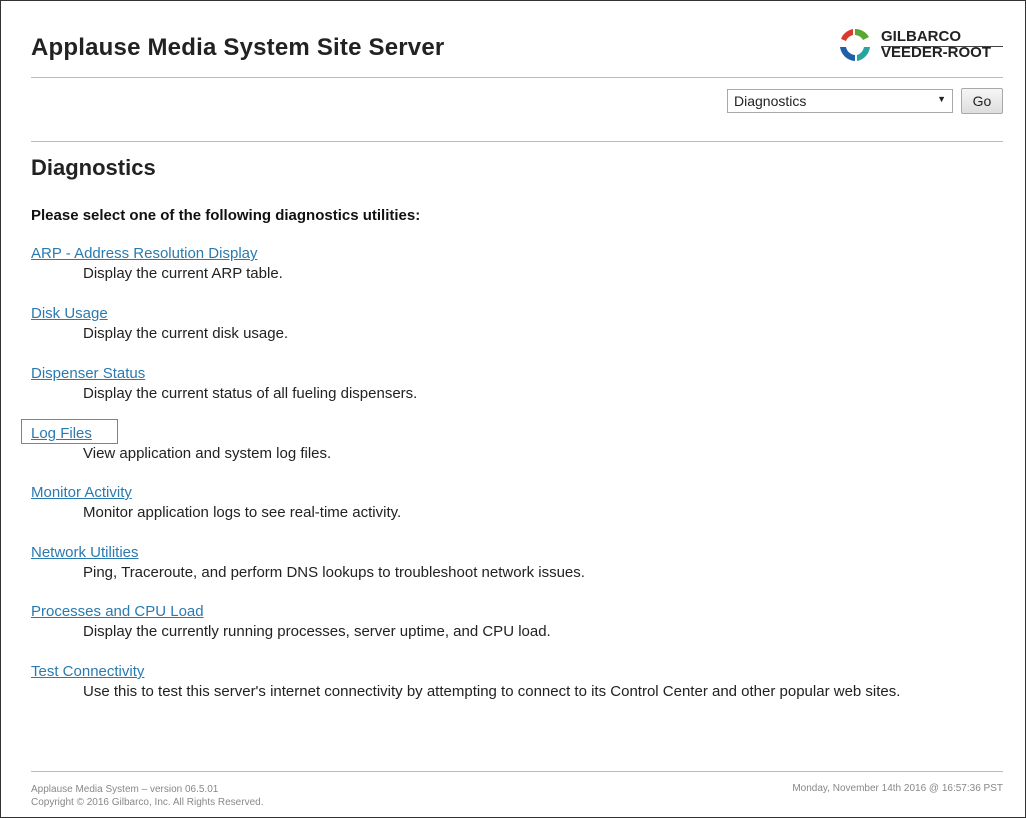 The width and height of the screenshot is (1026, 818). Describe the element at coordinates (87, 671) in the screenshot. I see `test-connectivity-link: Test Connectivity` at that location.